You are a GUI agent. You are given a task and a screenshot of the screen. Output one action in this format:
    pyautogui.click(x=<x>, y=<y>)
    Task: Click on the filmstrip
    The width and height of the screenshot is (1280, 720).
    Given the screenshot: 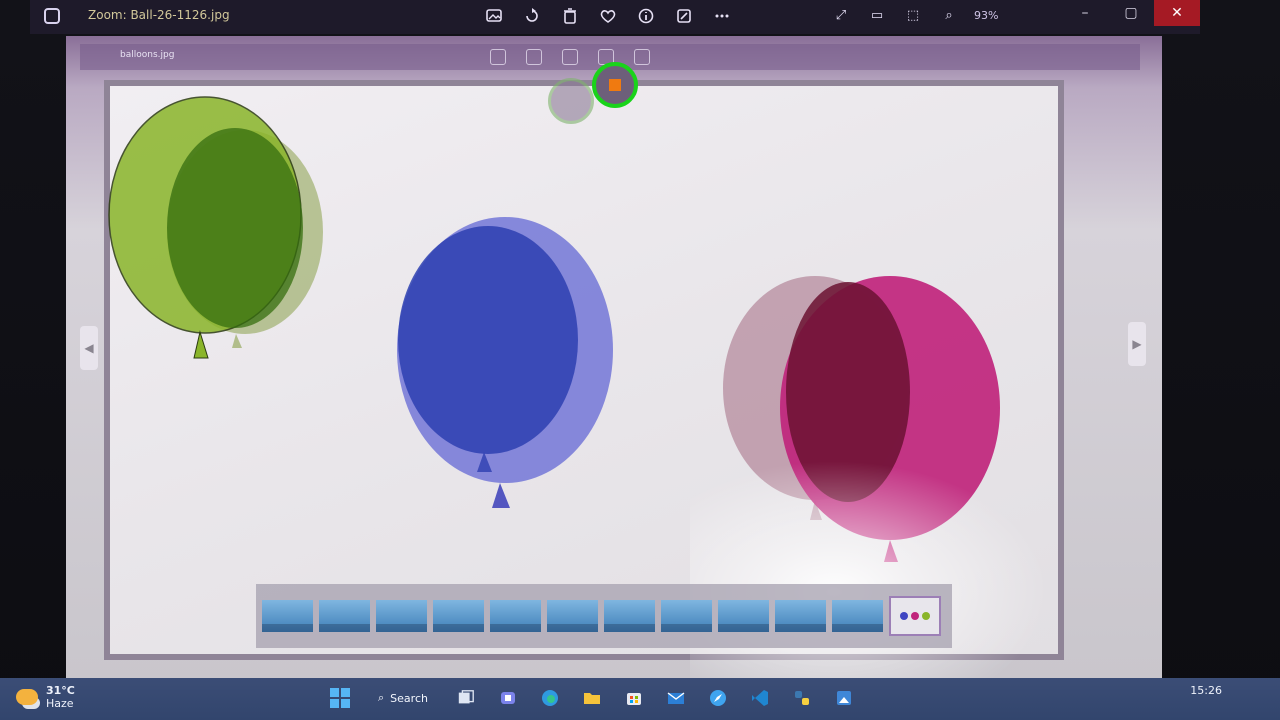 What is the action you would take?
    pyautogui.click(x=604, y=616)
    